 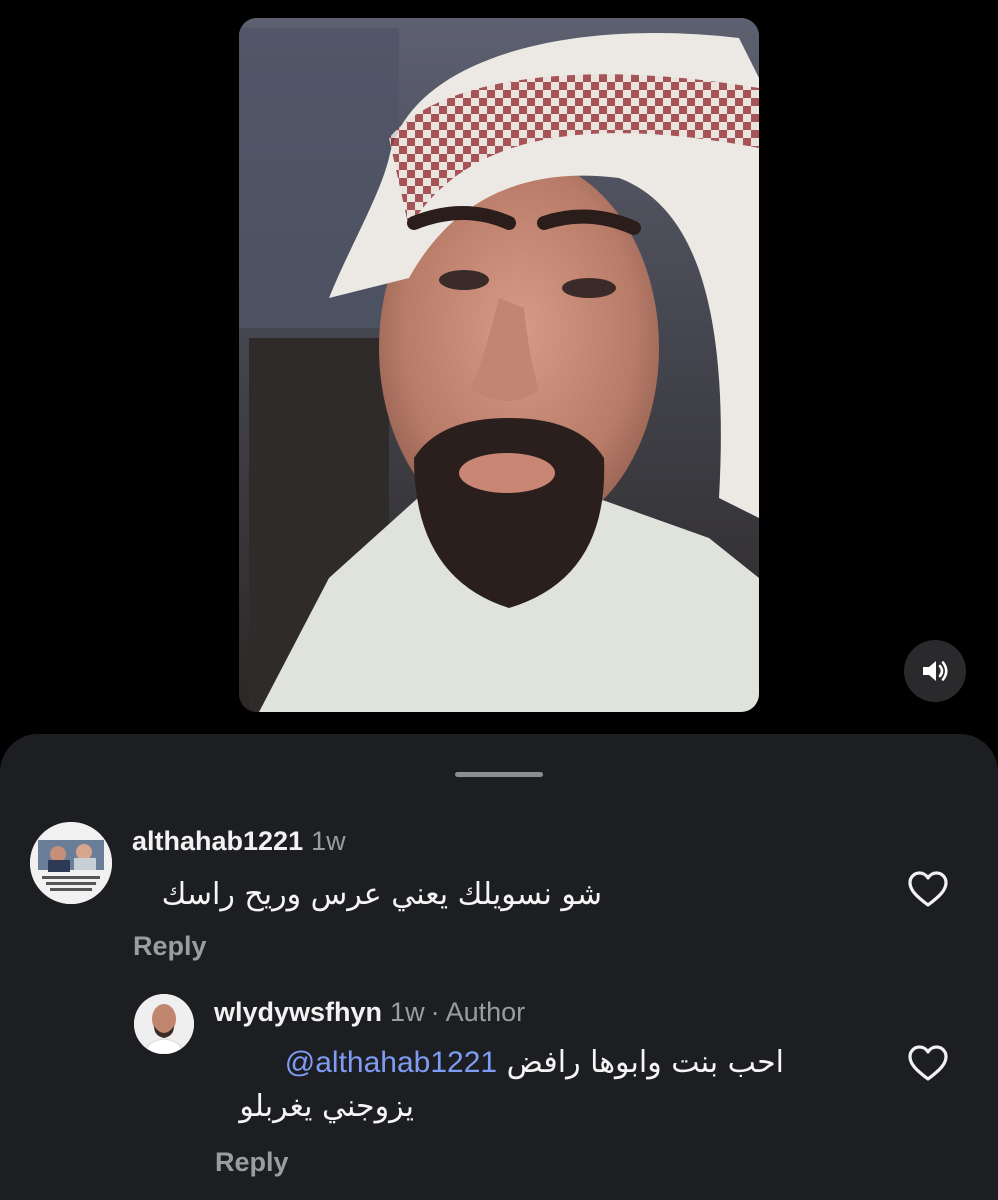 I want to click on reply-text-body: احب بنت وابوها رافض, so click(x=645, y=1062).